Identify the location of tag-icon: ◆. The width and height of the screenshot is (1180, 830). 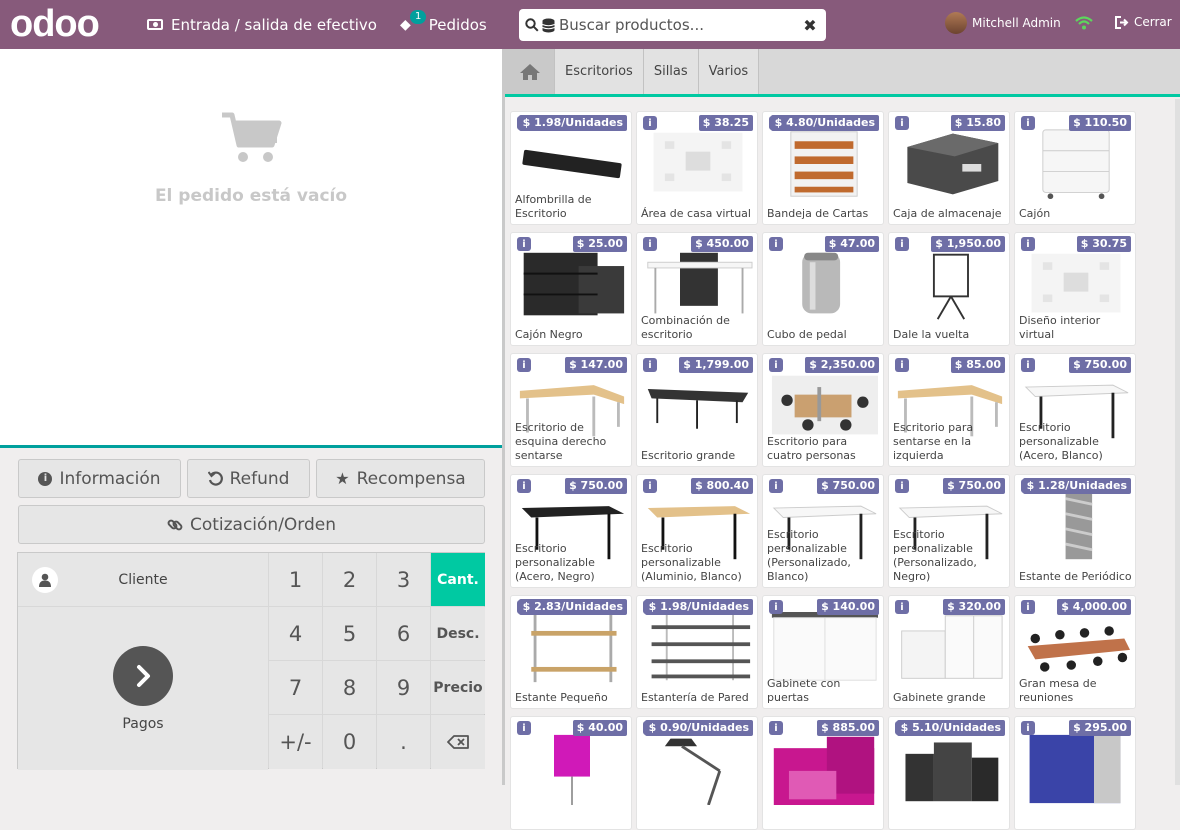
(405, 24).